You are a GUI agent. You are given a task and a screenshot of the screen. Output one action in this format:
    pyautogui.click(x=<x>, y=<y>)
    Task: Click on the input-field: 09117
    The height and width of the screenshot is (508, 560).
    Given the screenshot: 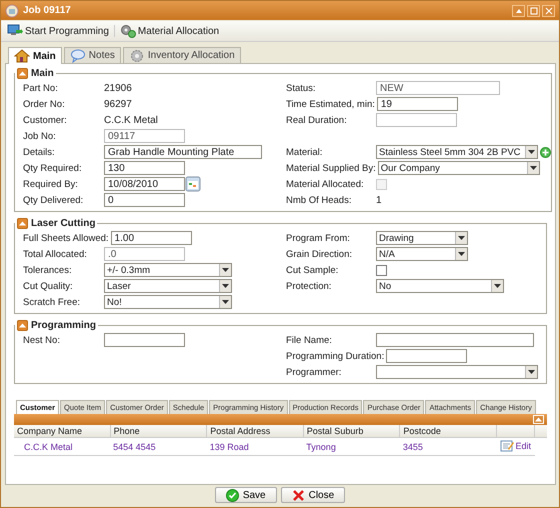 What is the action you would take?
    pyautogui.click(x=144, y=136)
    